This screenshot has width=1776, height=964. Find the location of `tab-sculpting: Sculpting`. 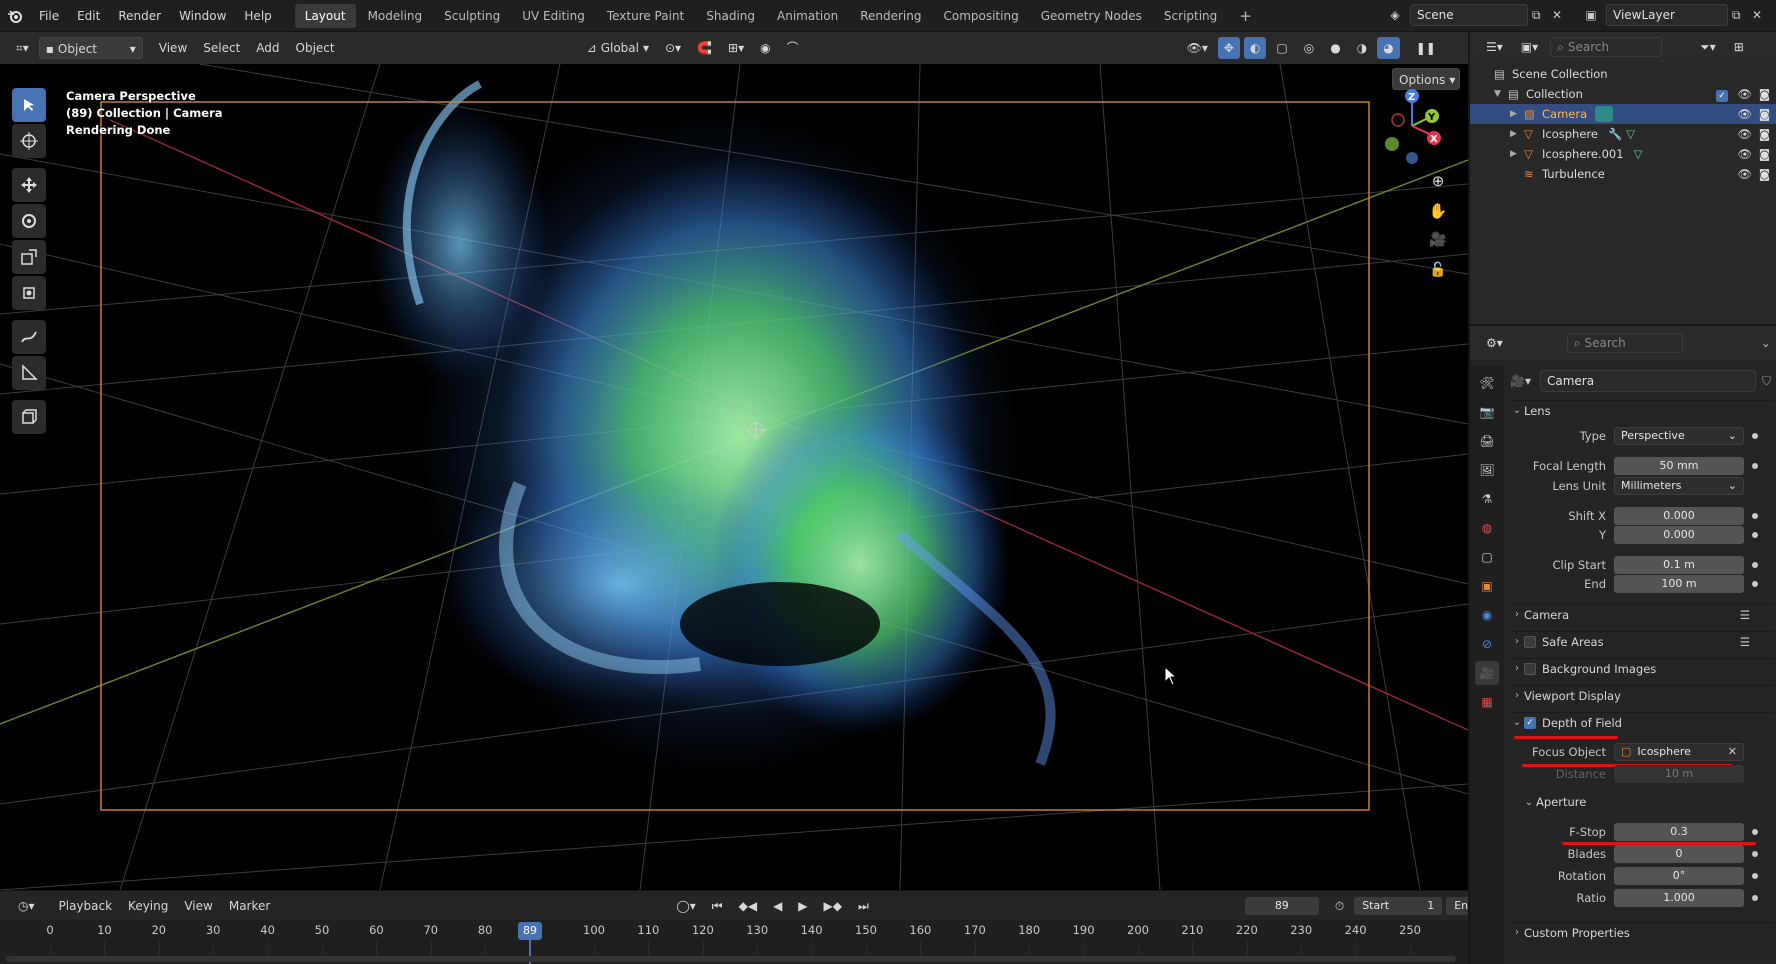

tab-sculpting: Sculpting is located at coordinates (472, 16).